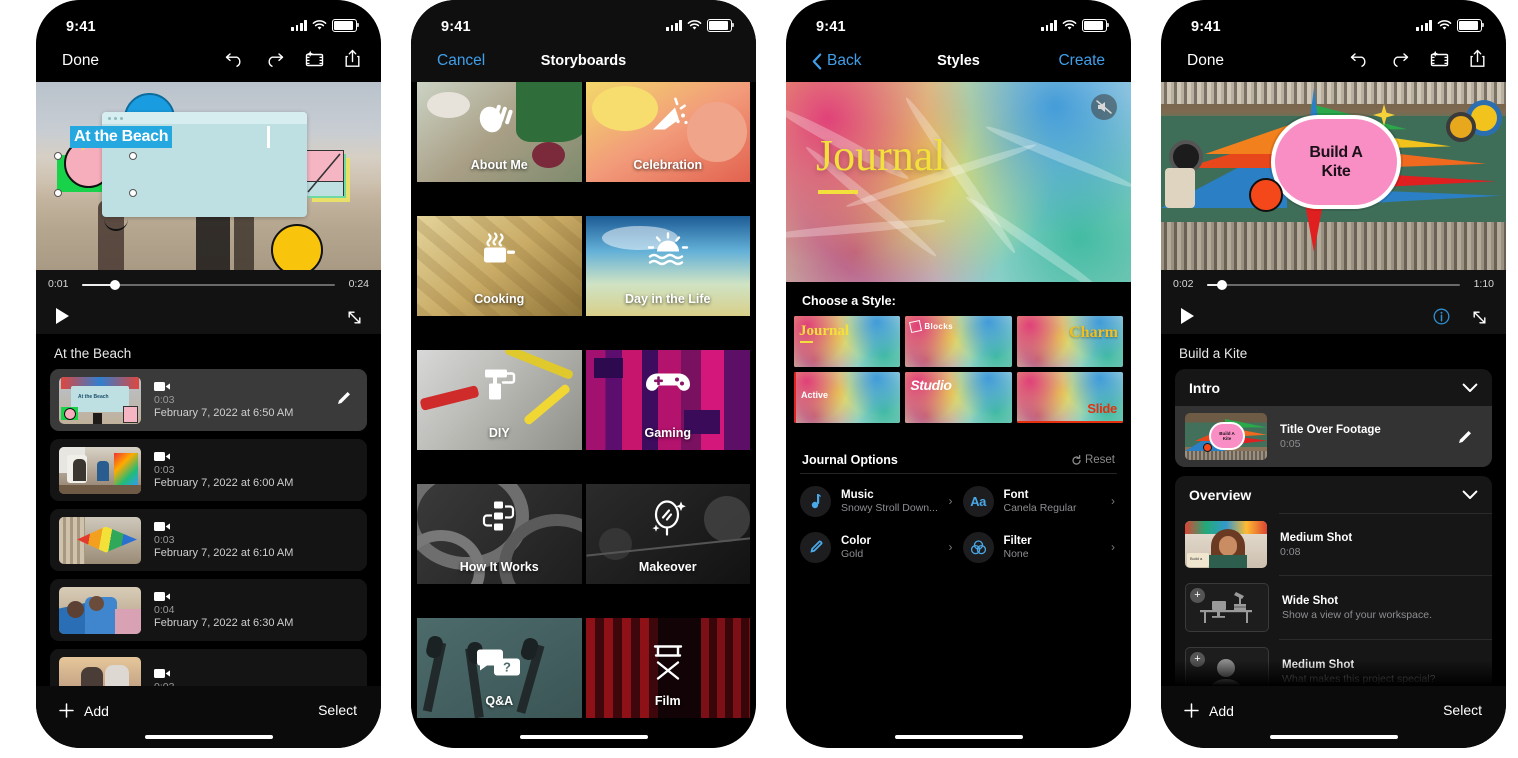  I want to click on tool-block, so click(1180, 188).